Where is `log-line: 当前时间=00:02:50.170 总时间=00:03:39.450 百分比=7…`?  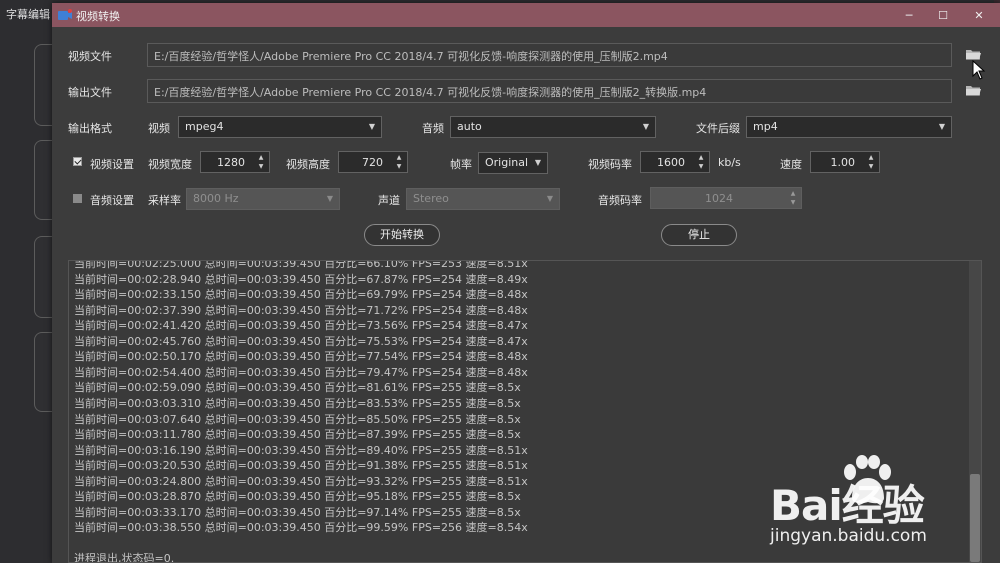
log-line: 当前时间=00:02:50.170 总时间=00:03:39.450 百分比=7… is located at coordinates (301, 356).